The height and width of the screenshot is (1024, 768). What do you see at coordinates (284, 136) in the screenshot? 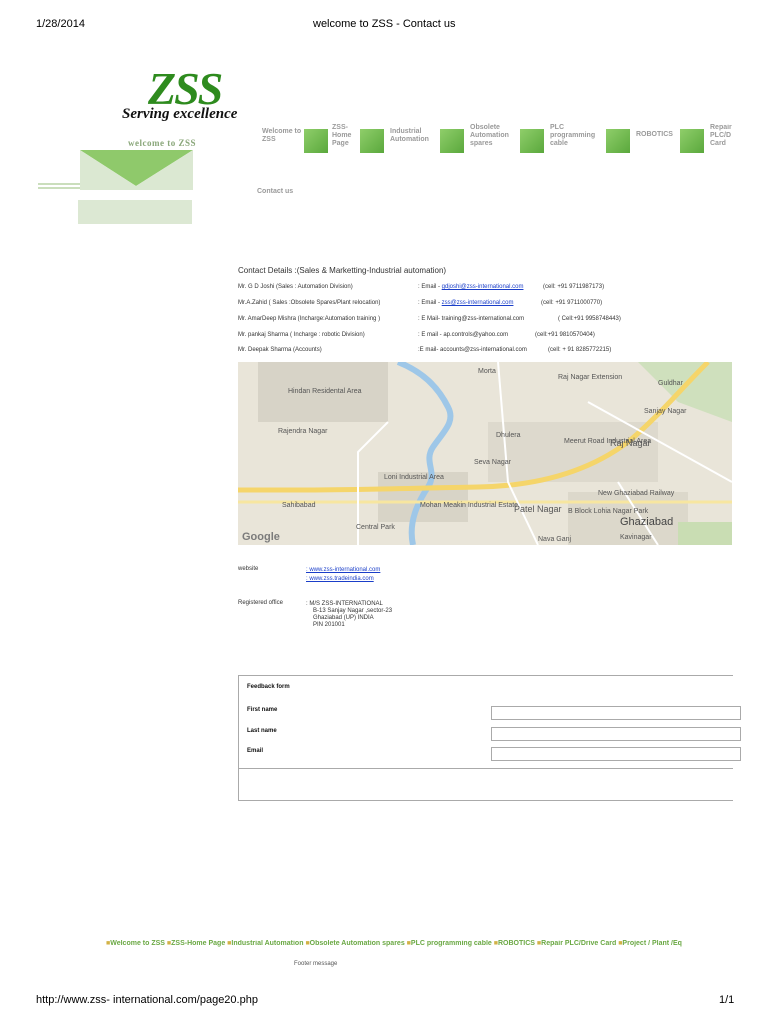
I see `nav-welcome: Welcome to ZSS` at bounding box center [284, 136].